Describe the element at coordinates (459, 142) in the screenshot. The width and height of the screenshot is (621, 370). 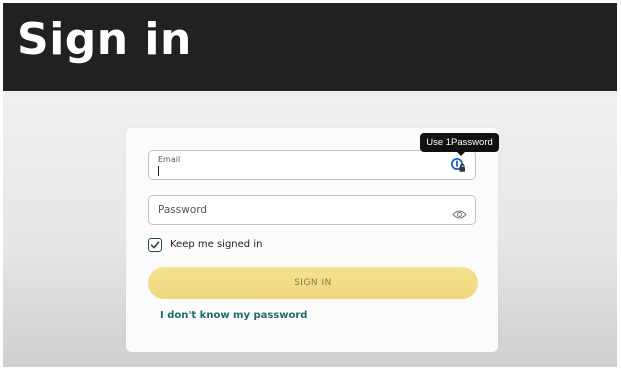
I see `1password-tooltip: Use 1Password` at that location.